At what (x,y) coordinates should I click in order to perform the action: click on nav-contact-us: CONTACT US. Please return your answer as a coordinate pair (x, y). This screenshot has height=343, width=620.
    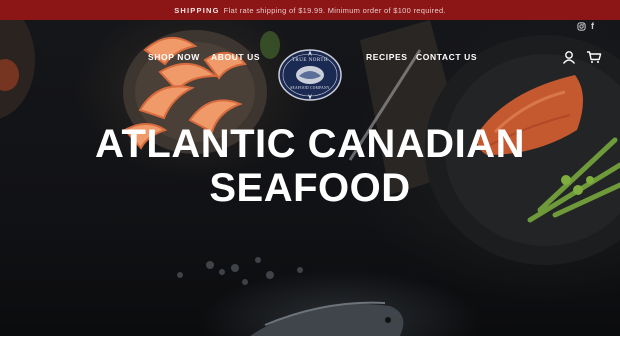
    Looking at the image, I should click on (446, 57).